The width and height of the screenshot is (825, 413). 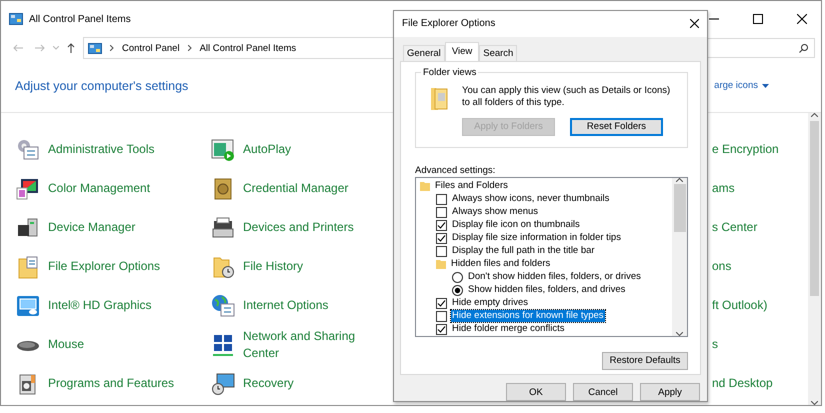 I want to click on setting-label: Always show icons, never thumbnails, so click(x=530, y=199).